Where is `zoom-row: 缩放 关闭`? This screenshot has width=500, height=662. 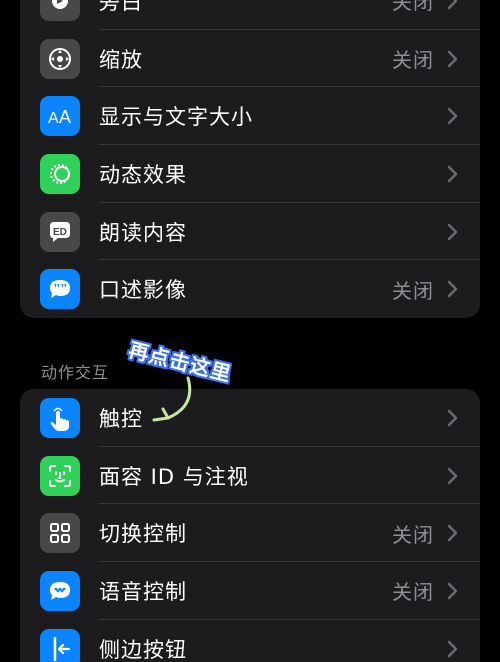
zoom-row: 缩放 关闭 is located at coordinates (250, 59).